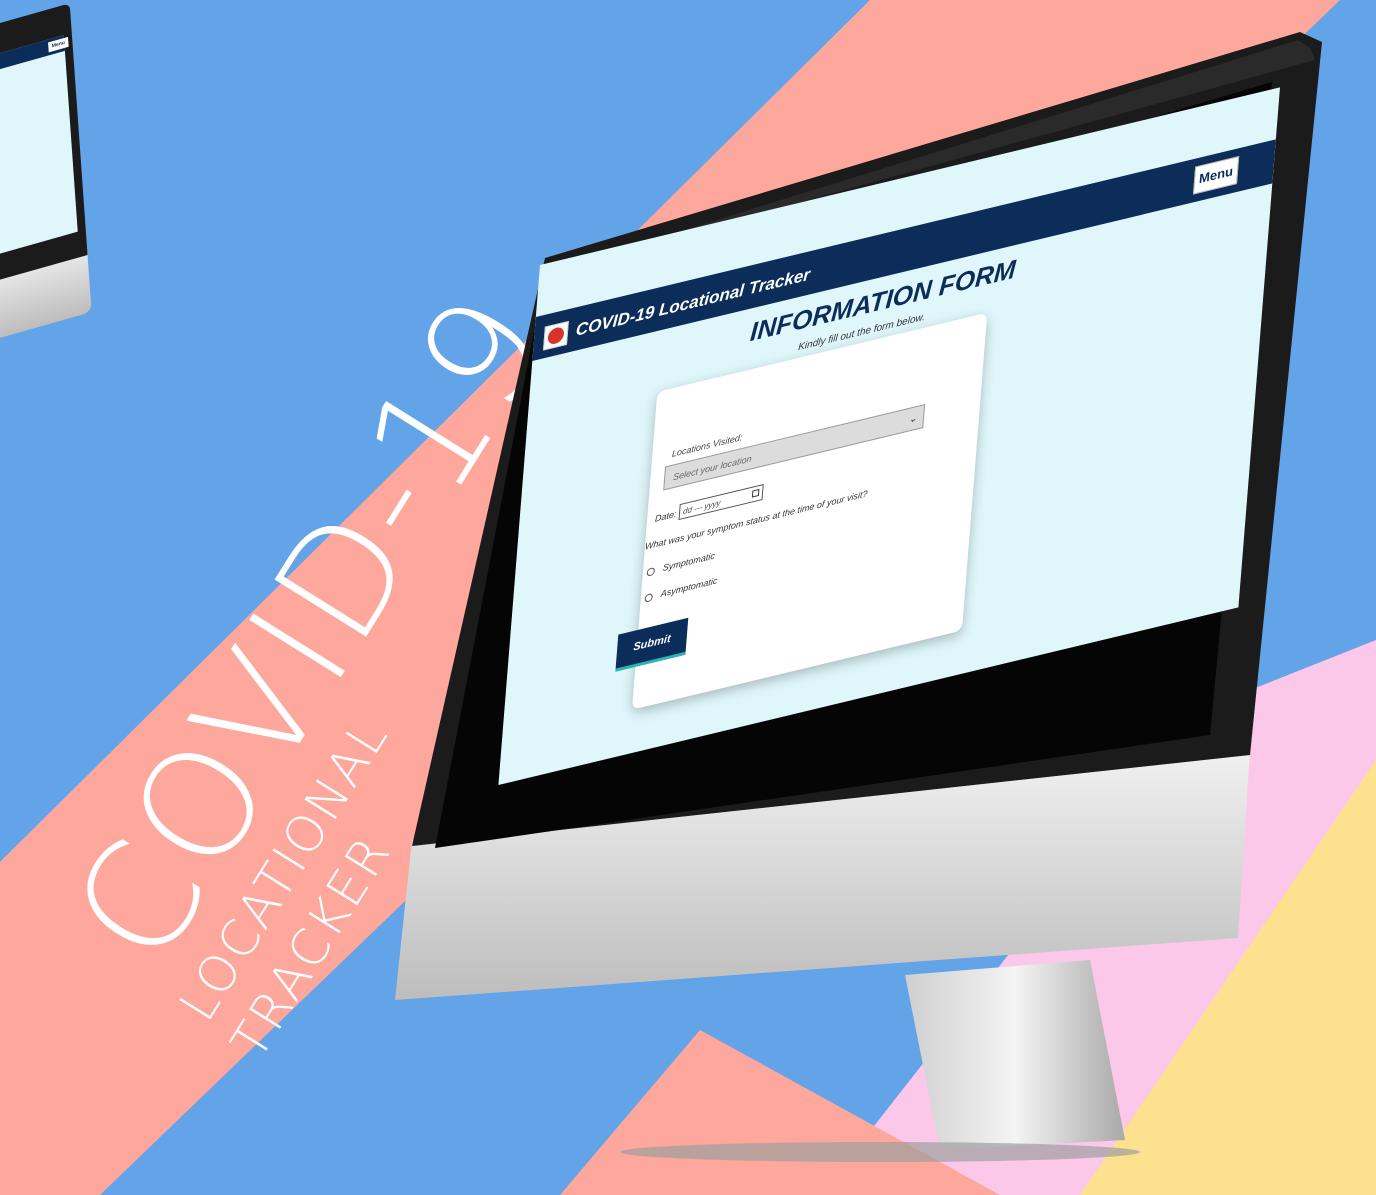  Describe the element at coordinates (665, 516) in the screenshot. I see `date-label: Date:` at that location.